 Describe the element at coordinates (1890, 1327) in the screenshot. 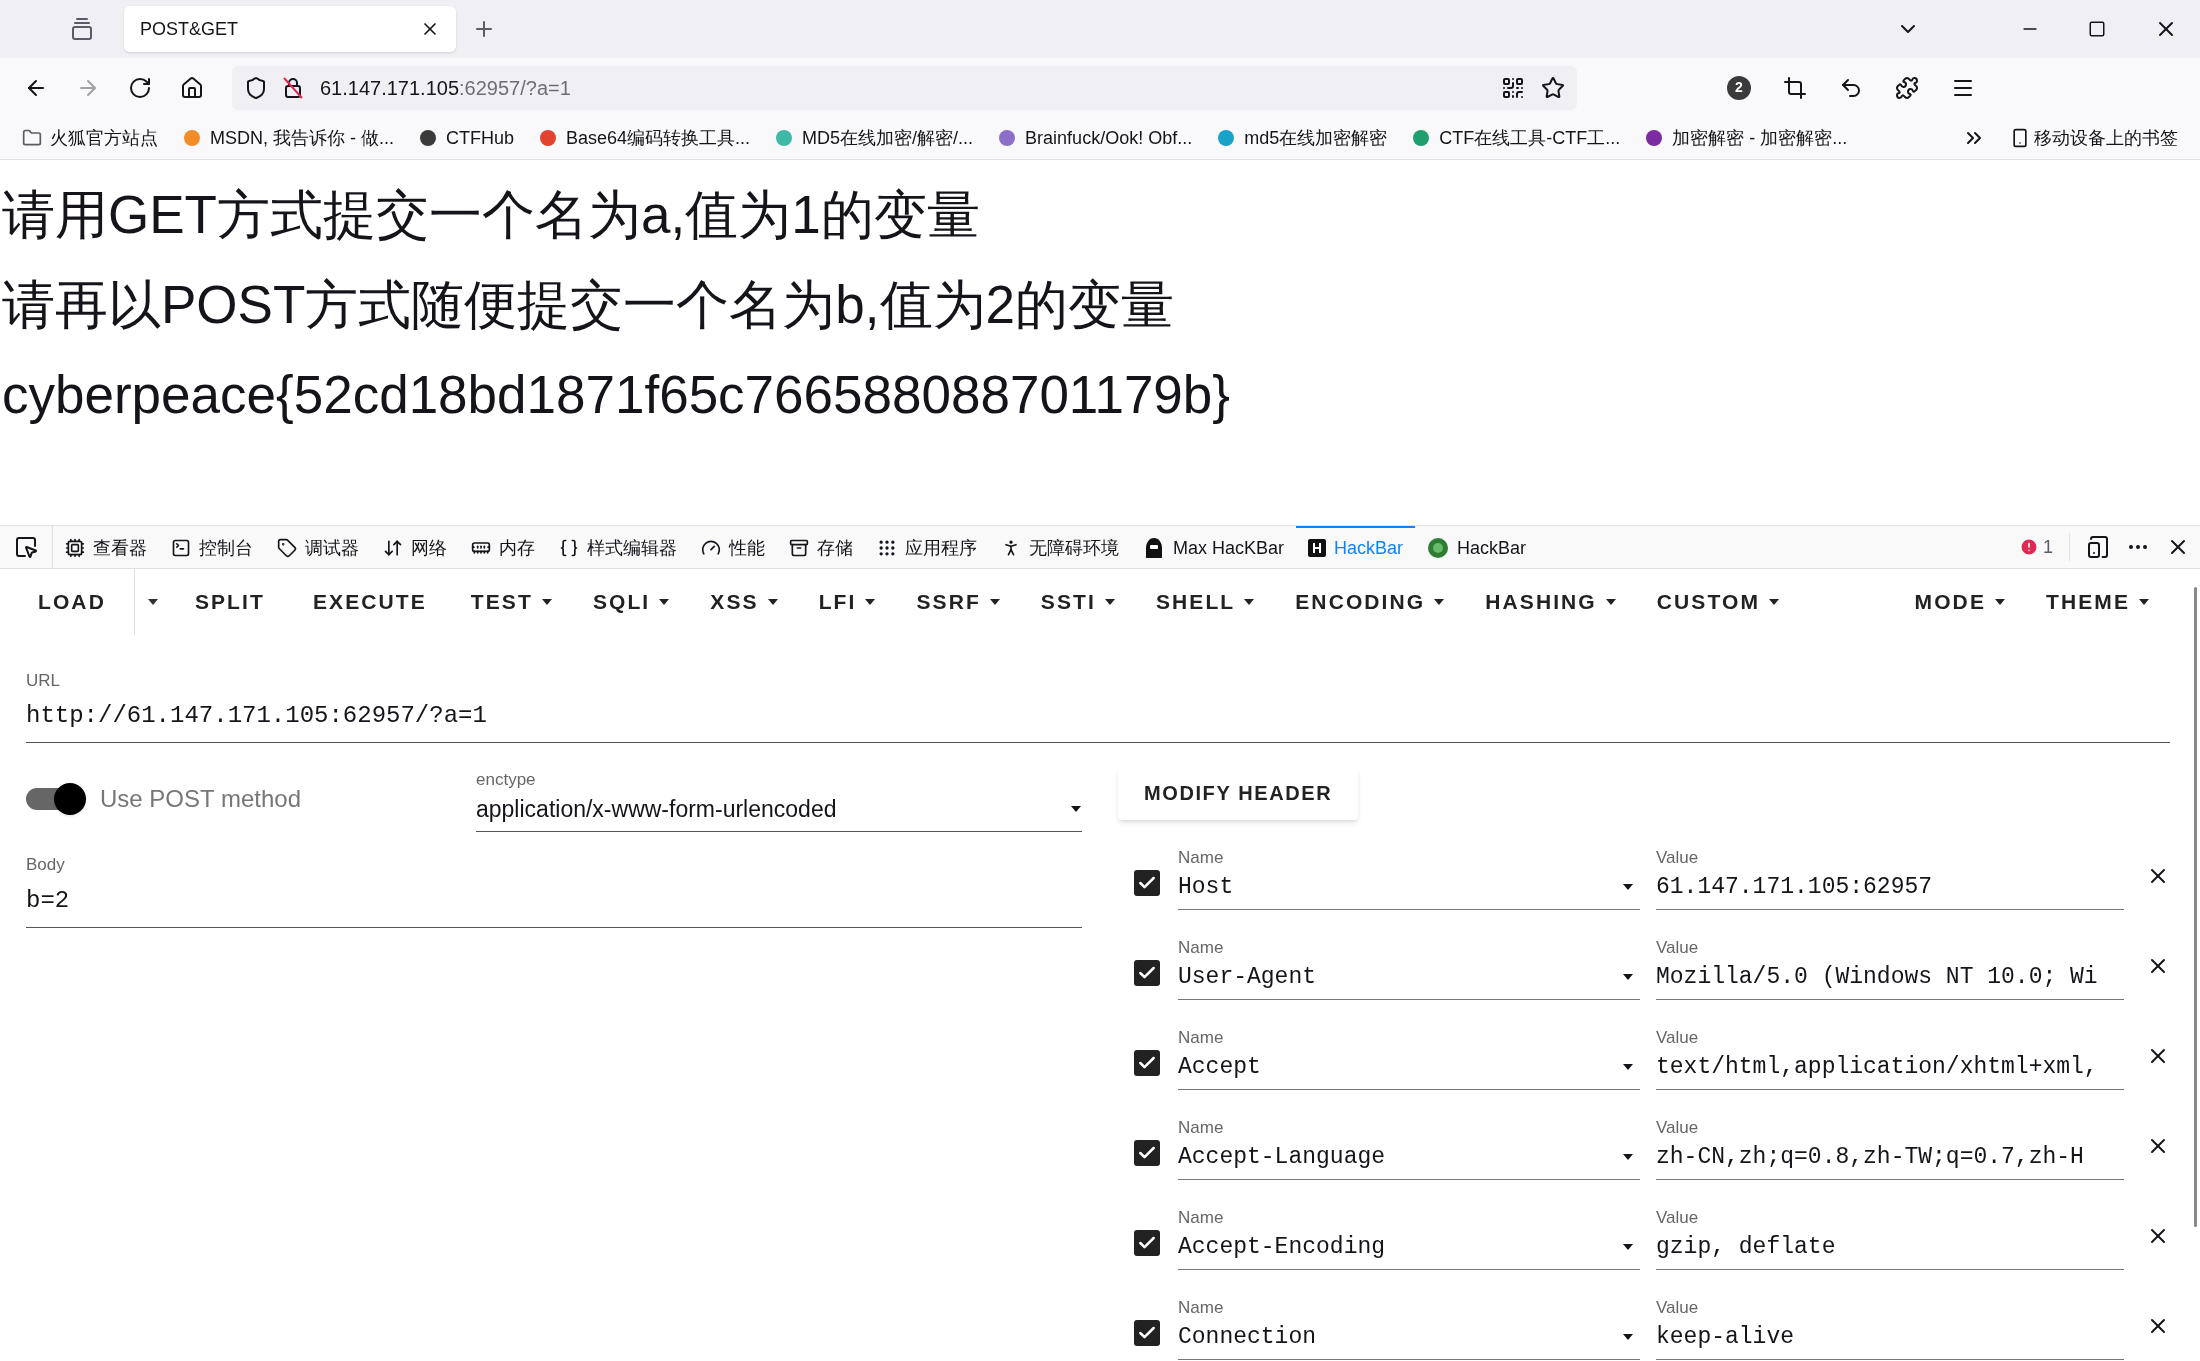

I see `header-value-field: Value keep-alive` at that location.